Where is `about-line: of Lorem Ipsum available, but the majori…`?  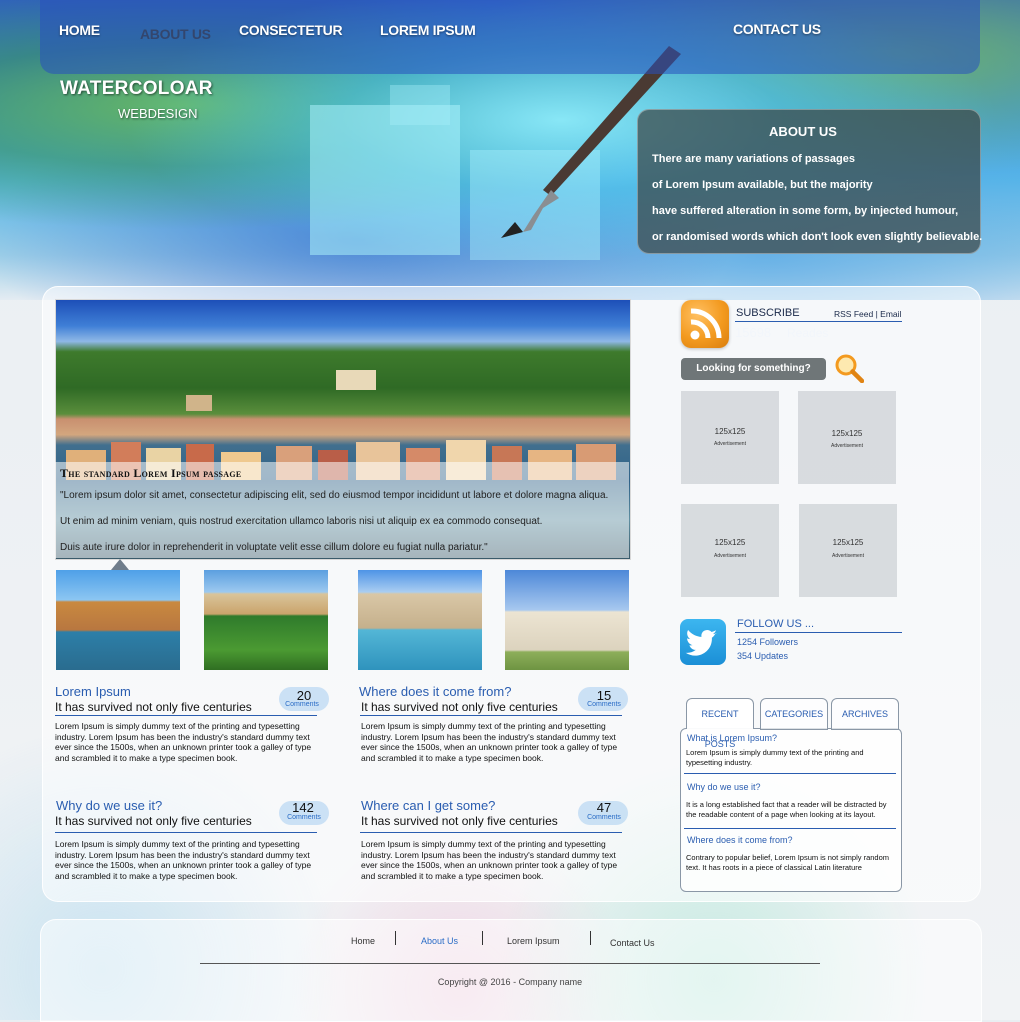
about-line: of Lorem Ipsum available, but the majori… is located at coordinates (762, 185).